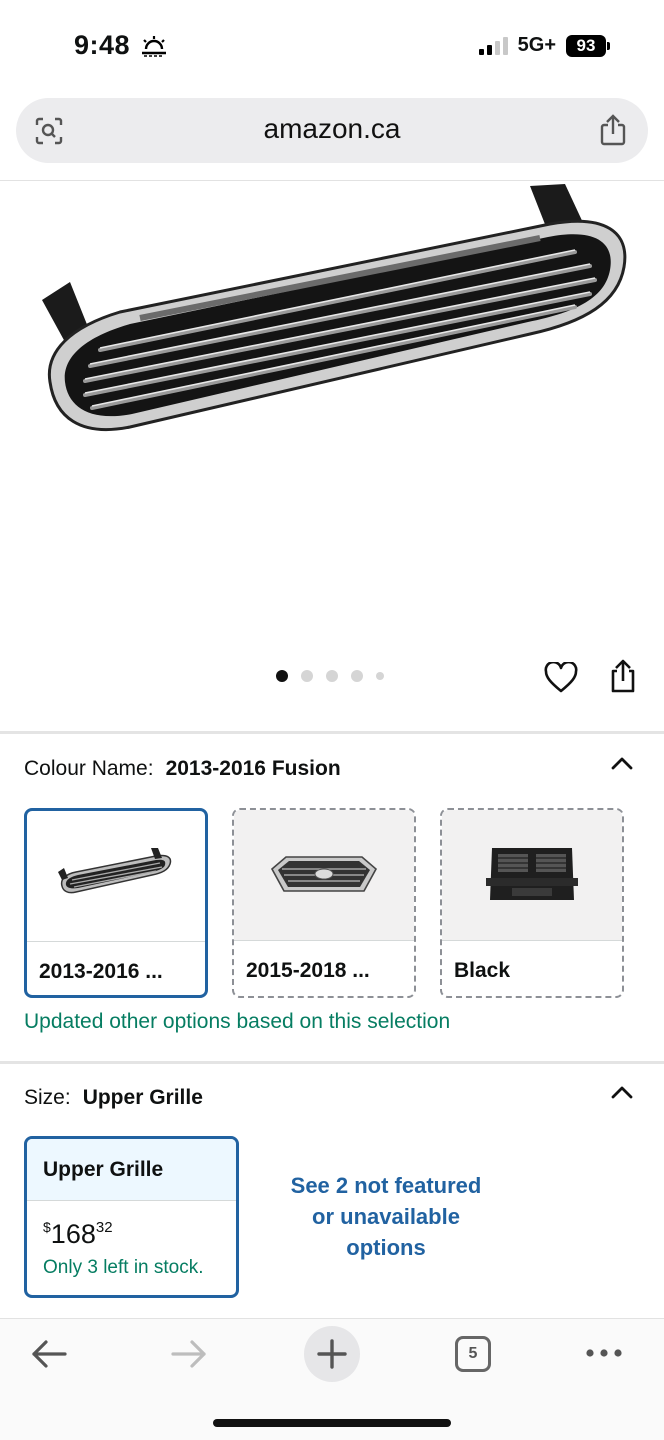  I want to click on signal-icon, so click(493, 45).